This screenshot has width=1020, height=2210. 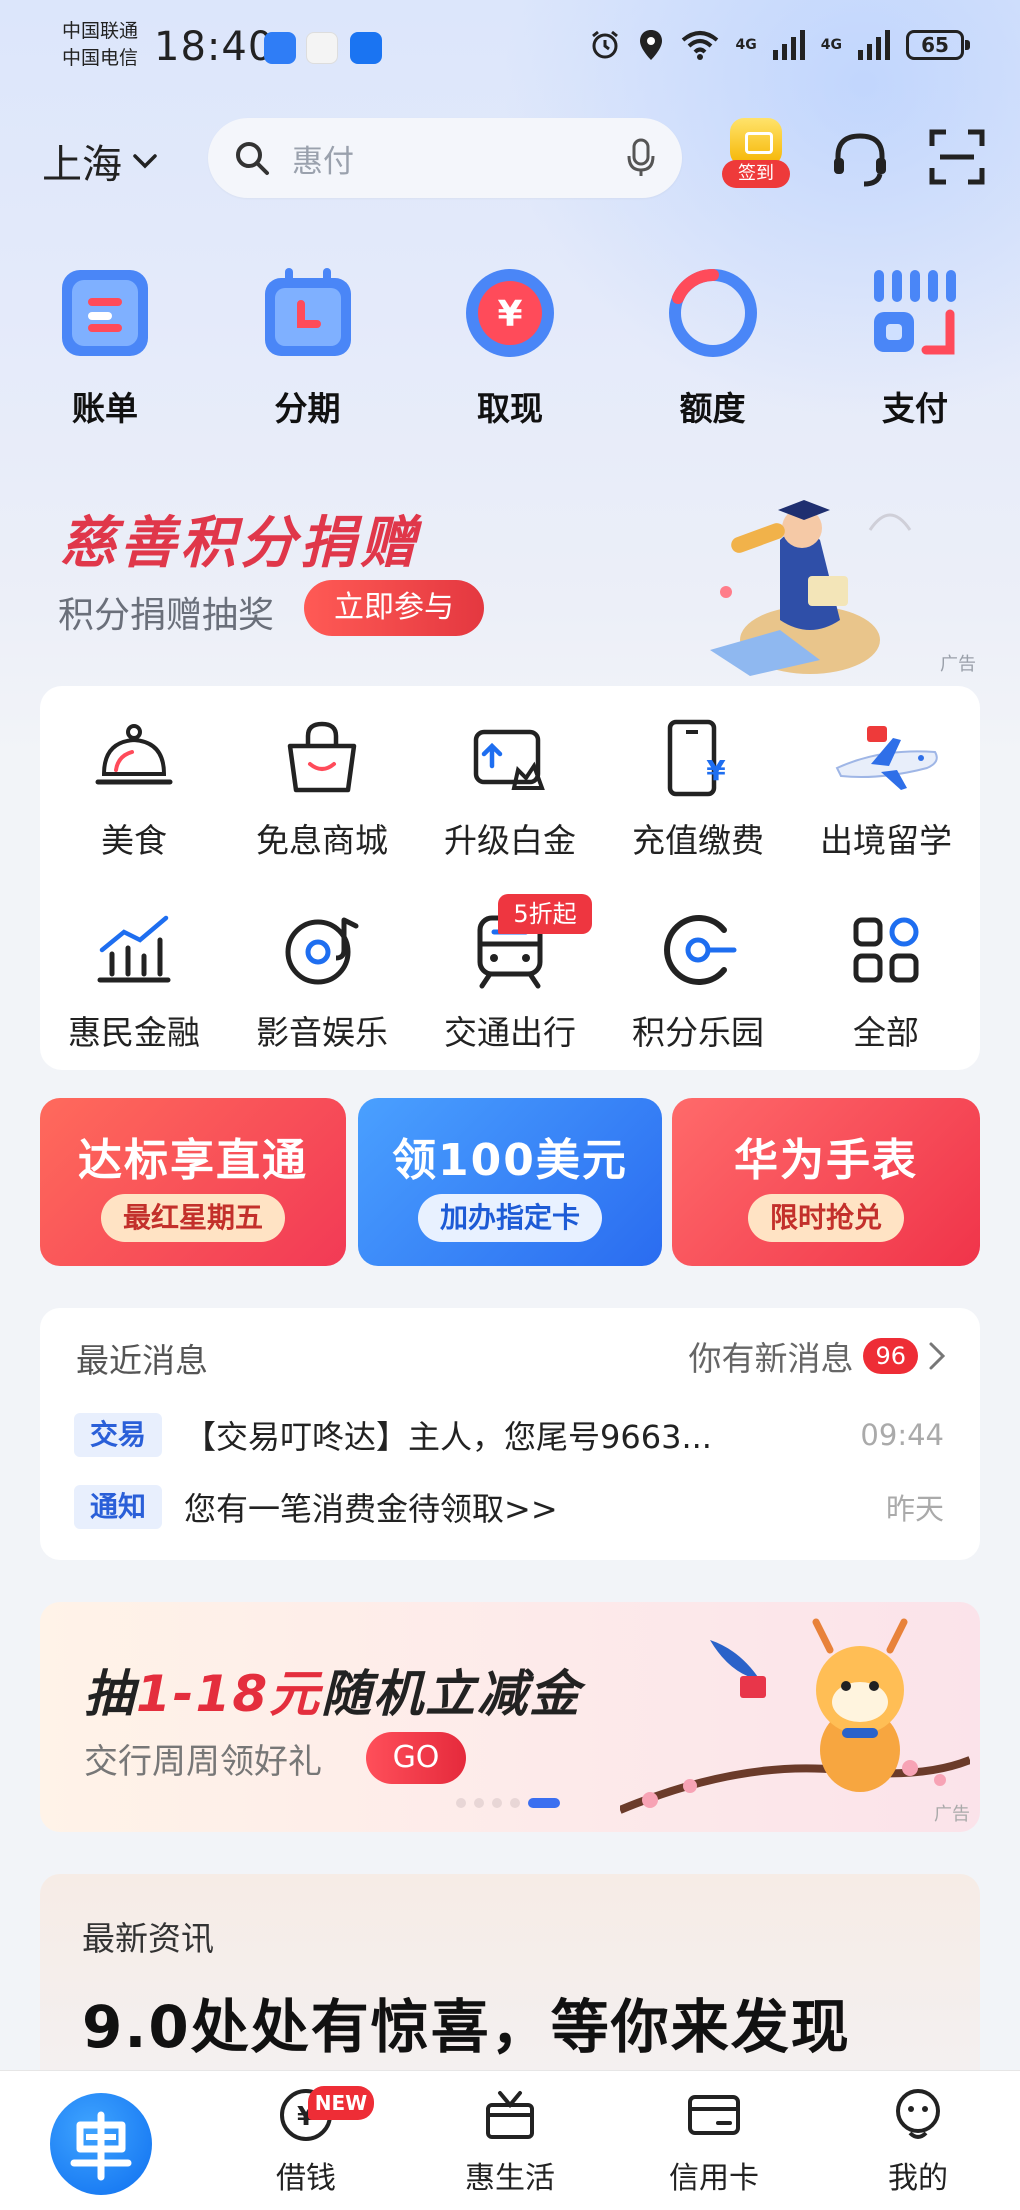 I want to click on network-1: 4G, so click(x=746, y=45).